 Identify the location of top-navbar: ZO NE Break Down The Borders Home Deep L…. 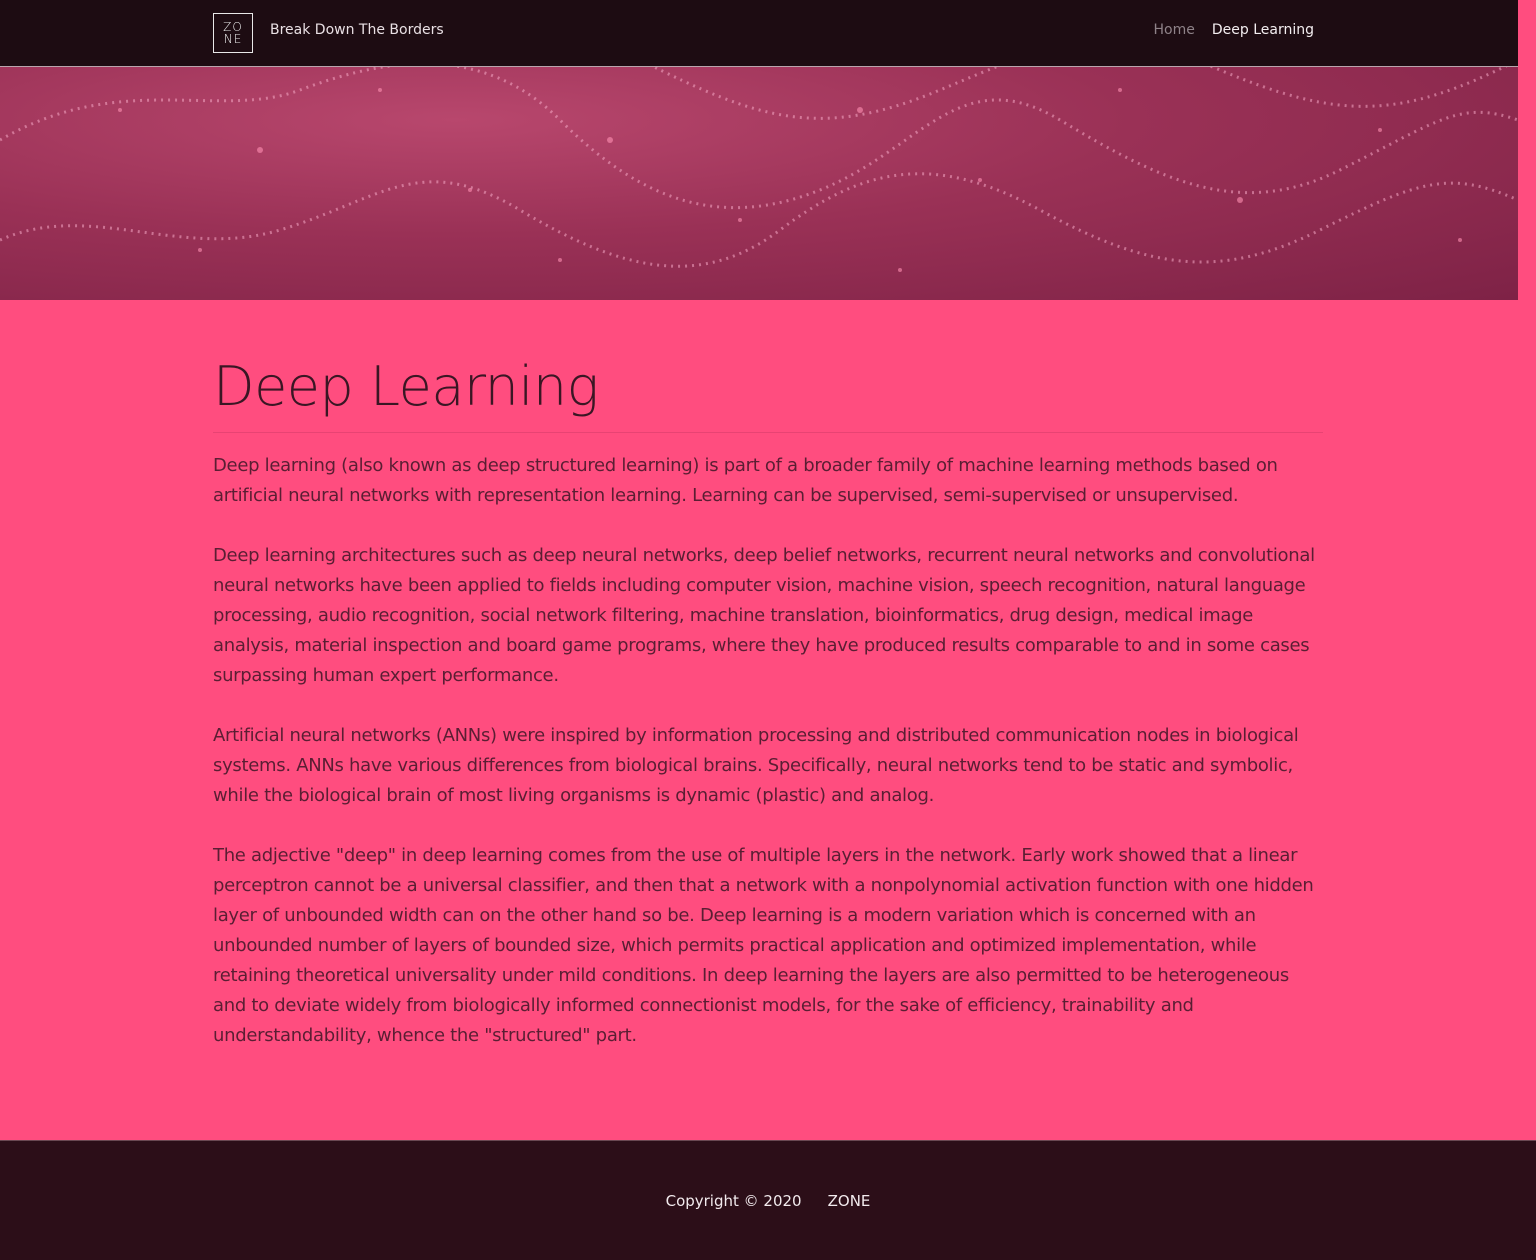
(759, 33).